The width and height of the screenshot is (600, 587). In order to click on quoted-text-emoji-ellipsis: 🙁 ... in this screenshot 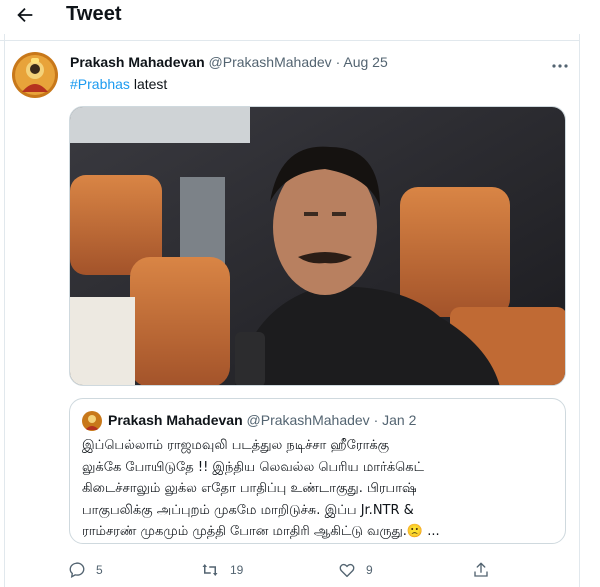, I will do `click(423, 531)`.